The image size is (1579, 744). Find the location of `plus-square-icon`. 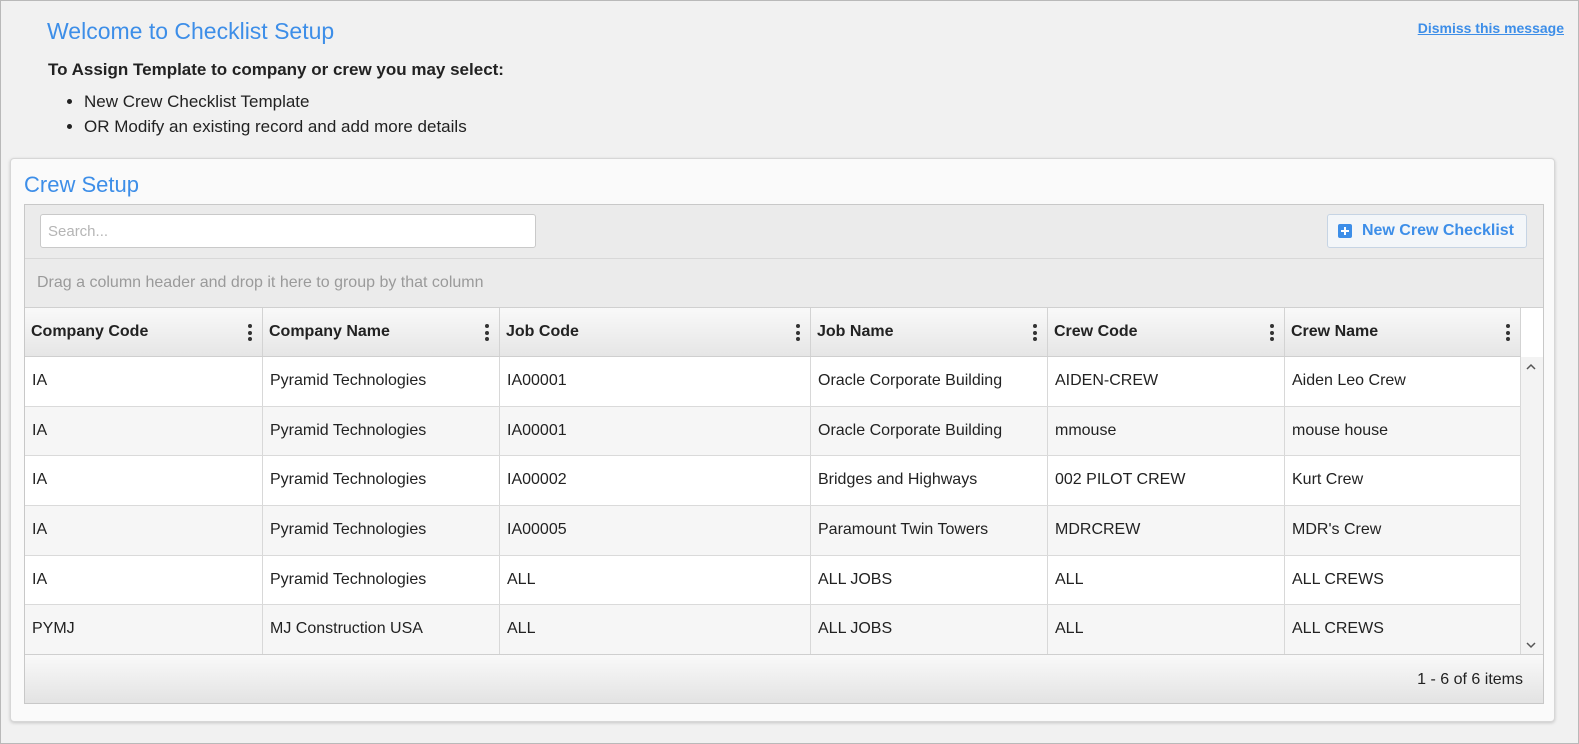

plus-square-icon is located at coordinates (1344, 231).